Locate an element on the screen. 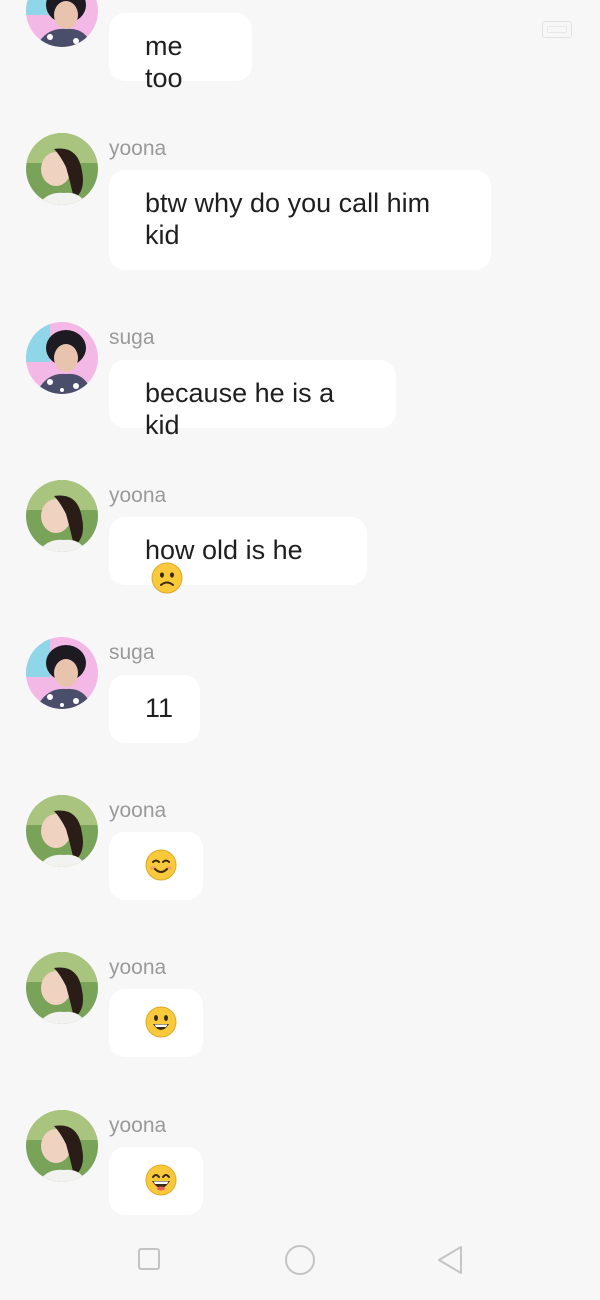  message-bubble: because he is a kid is located at coordinates (252, 400).